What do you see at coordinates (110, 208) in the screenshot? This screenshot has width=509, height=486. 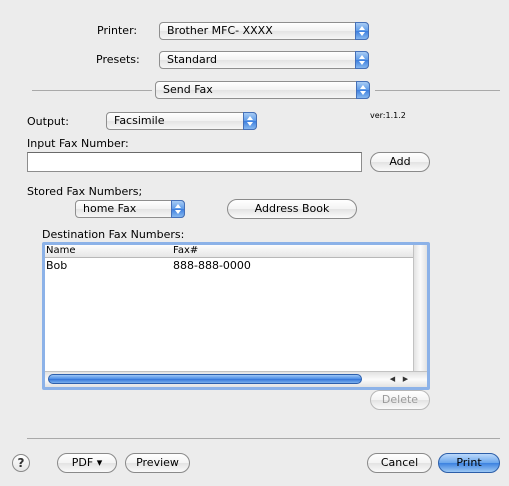 I see `stored-fax-value: home Fax` at bounding box center [110, 208].